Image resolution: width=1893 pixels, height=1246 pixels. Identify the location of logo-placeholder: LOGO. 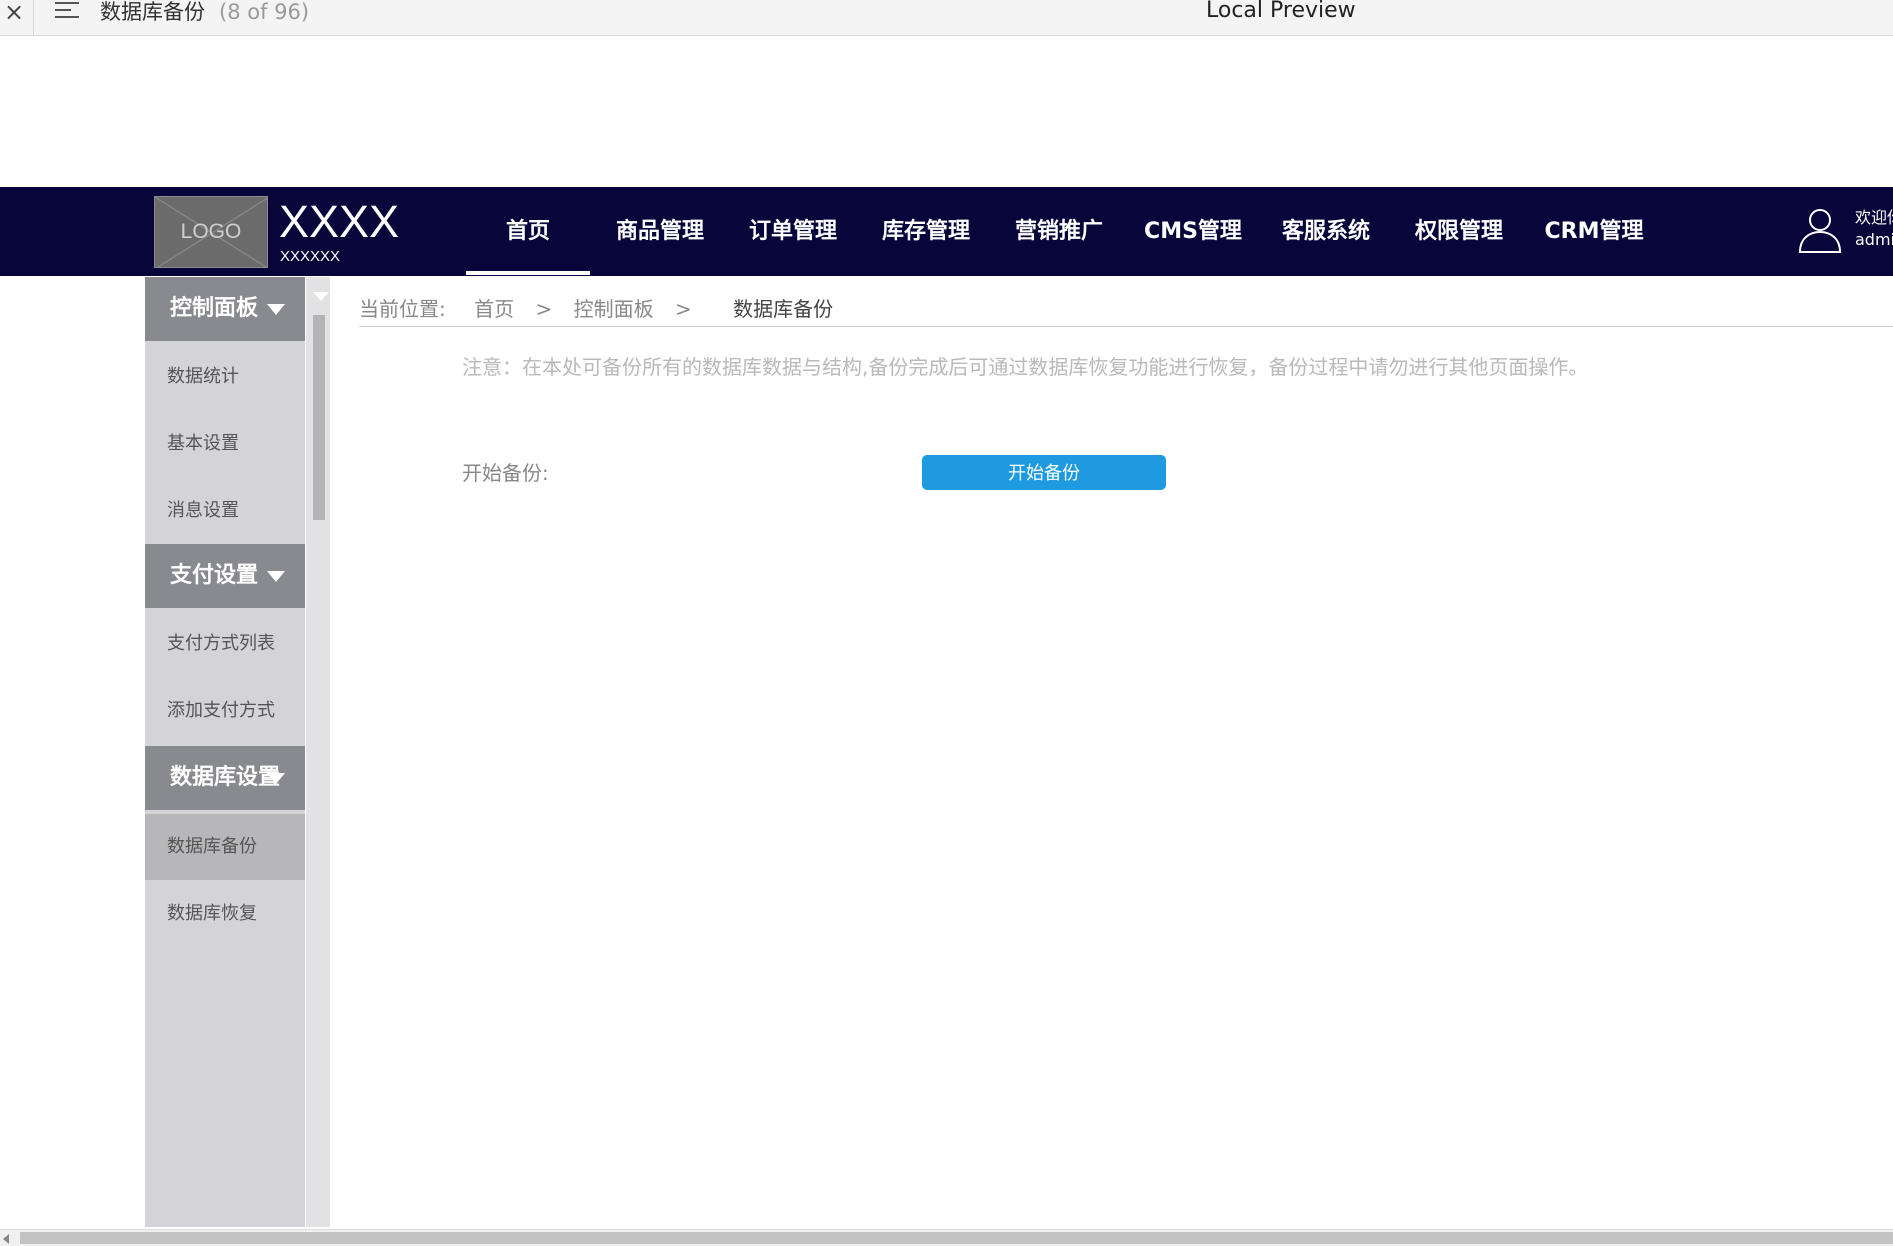
(211, 232).